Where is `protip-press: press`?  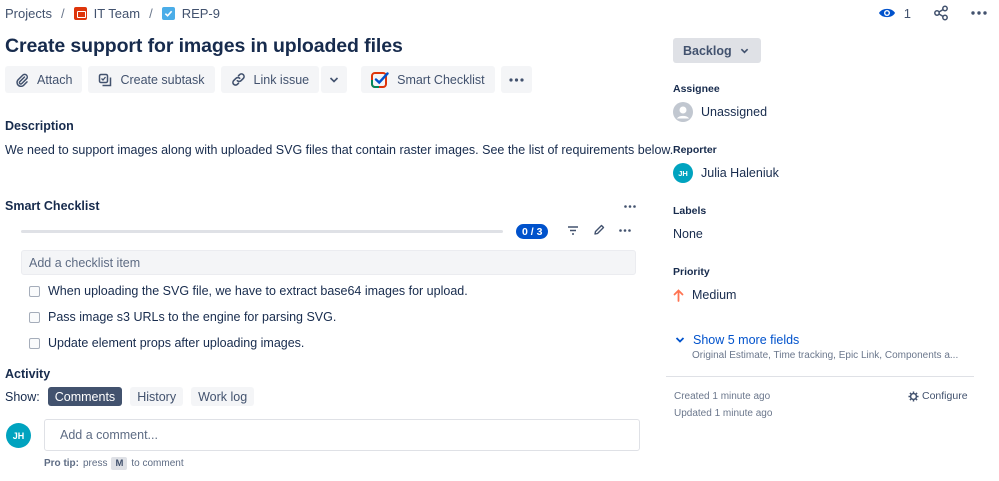 protip-press: press is located at coordinates (95, 463).